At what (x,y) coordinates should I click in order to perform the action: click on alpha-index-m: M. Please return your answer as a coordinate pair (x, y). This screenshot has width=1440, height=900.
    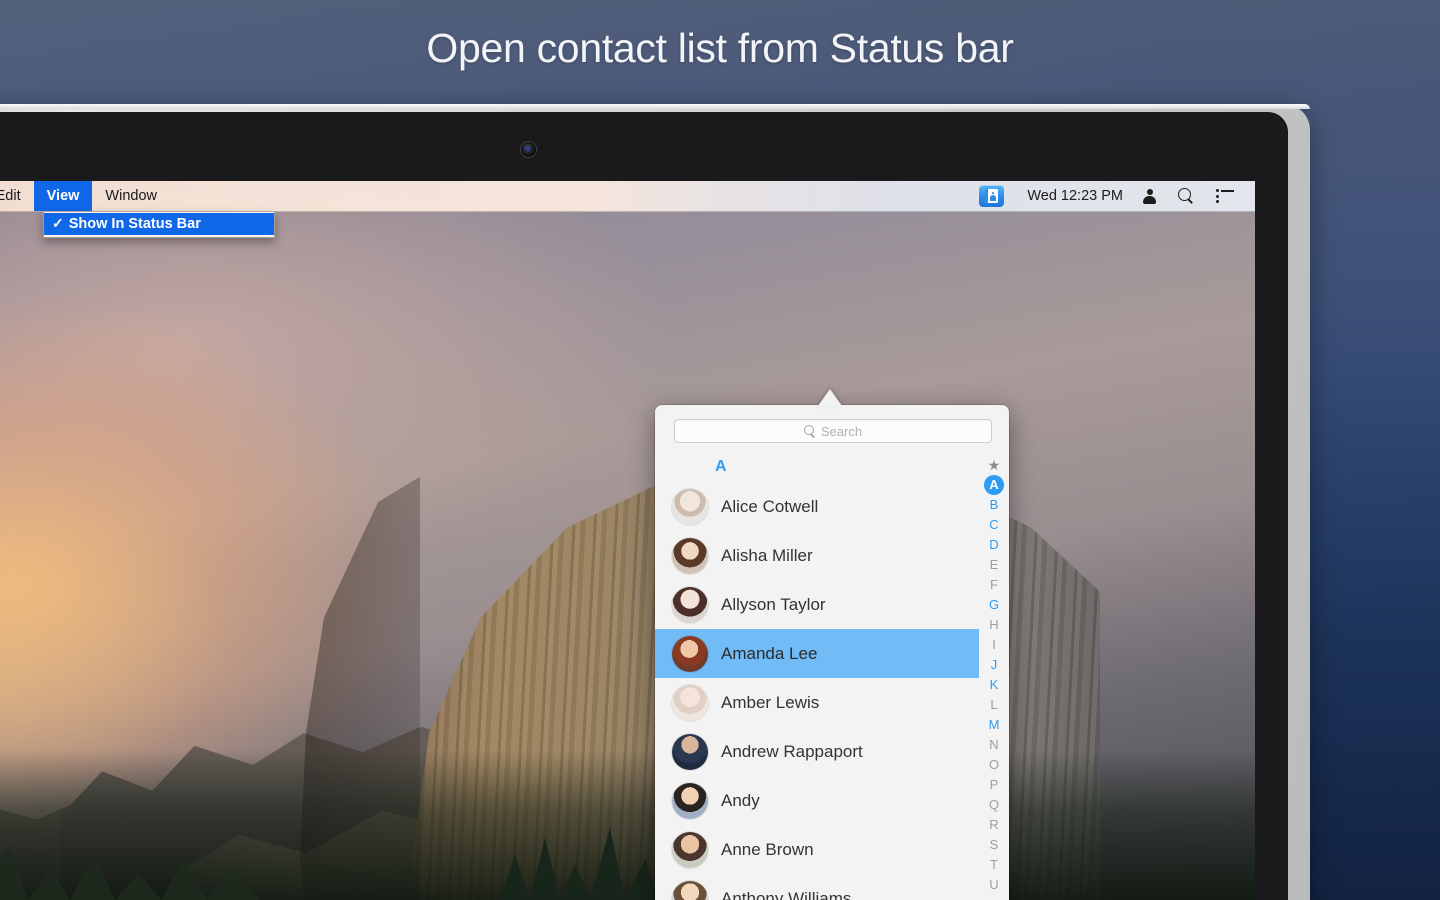
    Looking at the image, I should click on (994, 725).